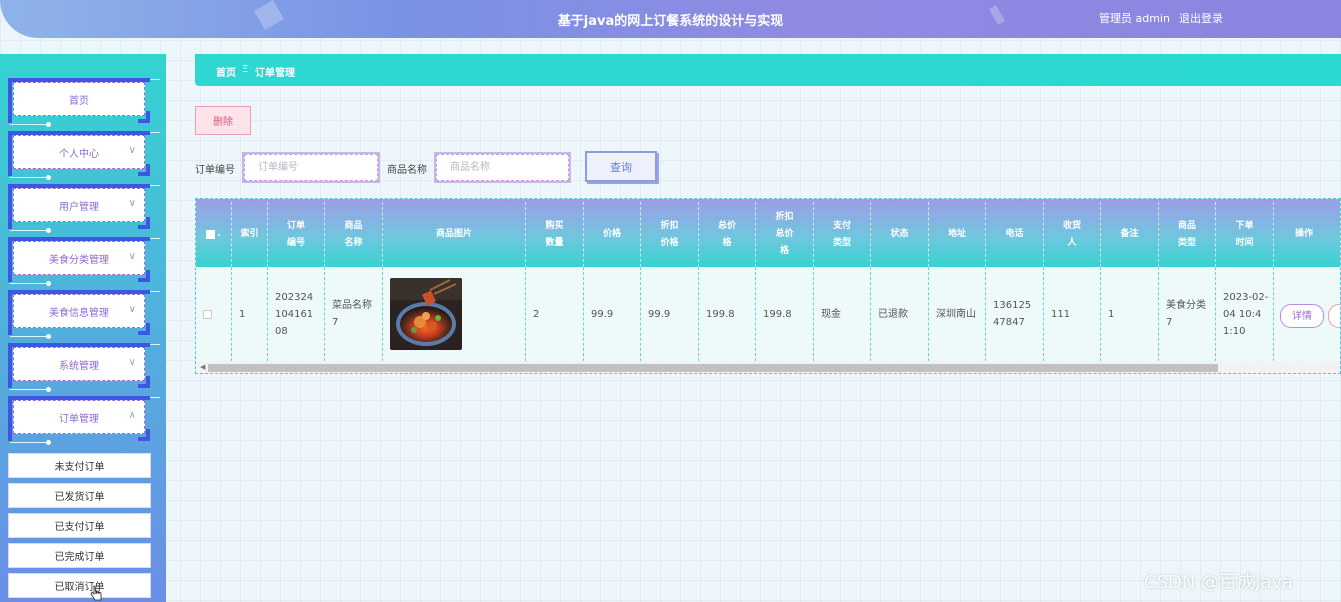  I want to click on column-header: 商品图片, so click(454, 234).